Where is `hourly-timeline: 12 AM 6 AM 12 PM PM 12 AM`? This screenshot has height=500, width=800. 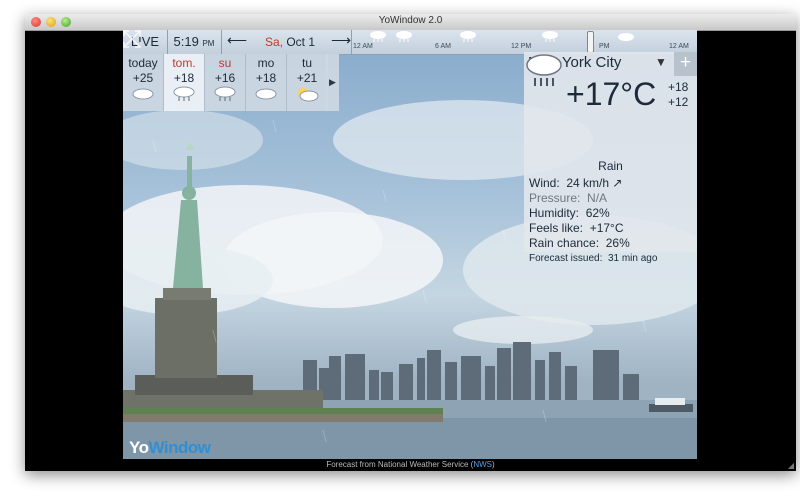
hourly-timeline: 12 AM 6 AM 12 PM PM 12 AM is located at coordinates (524, 42).